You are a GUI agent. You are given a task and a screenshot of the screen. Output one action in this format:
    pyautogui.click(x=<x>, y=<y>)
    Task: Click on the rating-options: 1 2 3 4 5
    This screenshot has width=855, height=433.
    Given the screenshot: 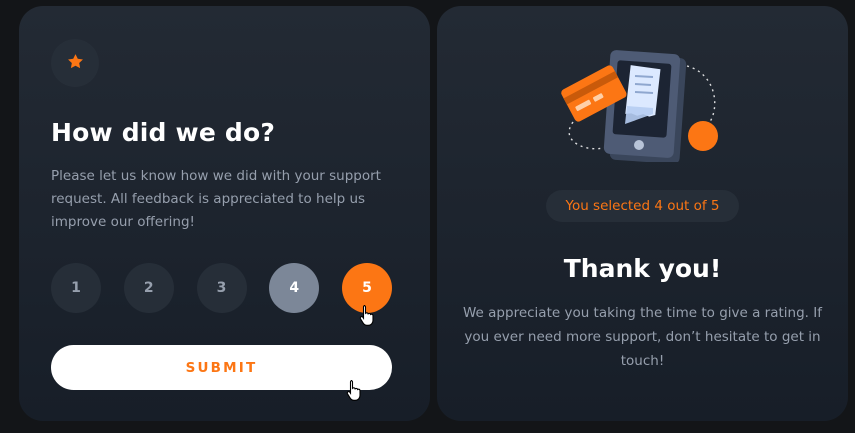 What is the action you would take?
    pyautogui.click(x=221, y=288)
    